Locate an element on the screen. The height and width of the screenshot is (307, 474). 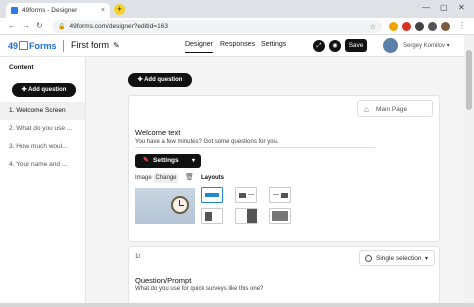
question-type-label: Single selection is located at coordinates (399, 258).